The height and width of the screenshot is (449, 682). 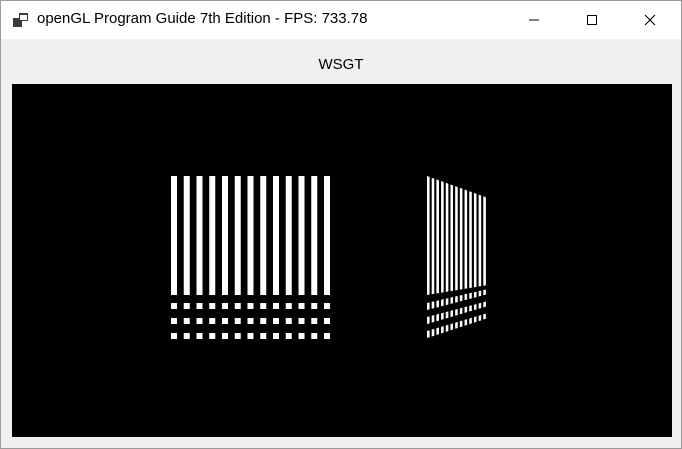 What do you see at coordinates (21, 20) in the screenshot?
I see `app-window-icon` at bounding box center [21, 20].